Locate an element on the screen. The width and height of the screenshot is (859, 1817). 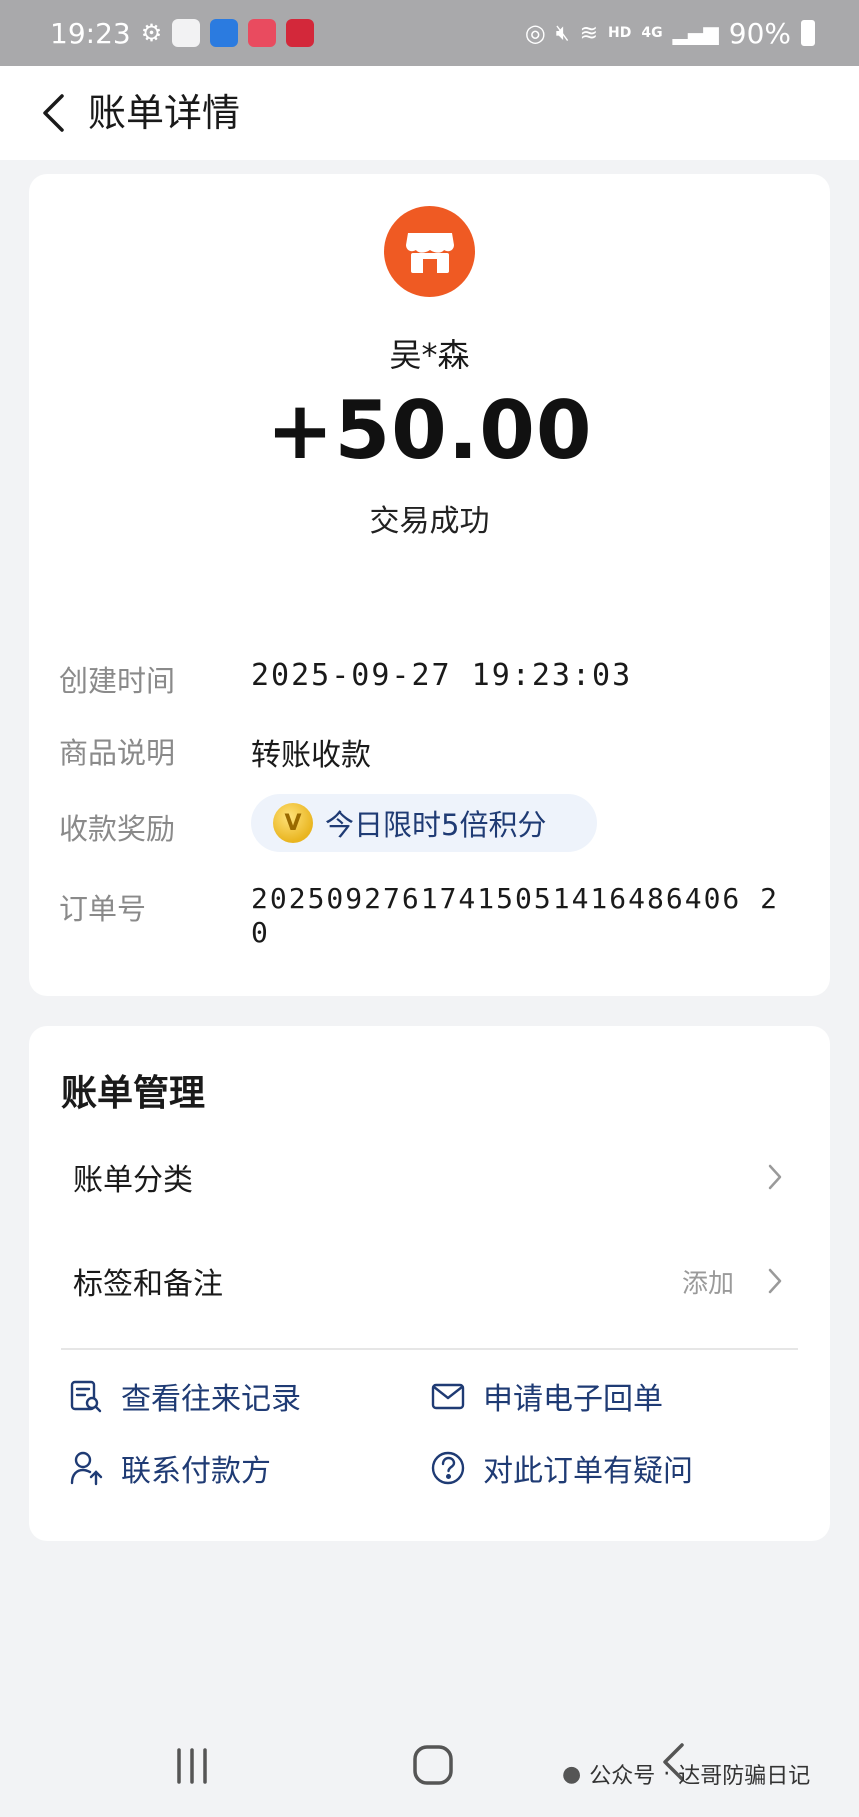
watermark-source: 公众号 is located at coordinates (622, 1776).